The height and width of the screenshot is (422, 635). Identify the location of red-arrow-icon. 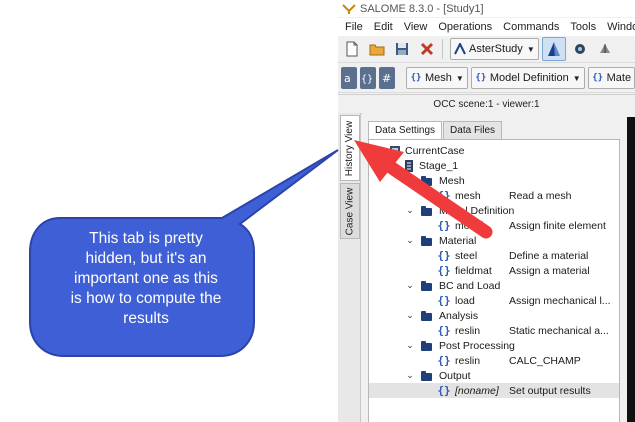
(423, 189).